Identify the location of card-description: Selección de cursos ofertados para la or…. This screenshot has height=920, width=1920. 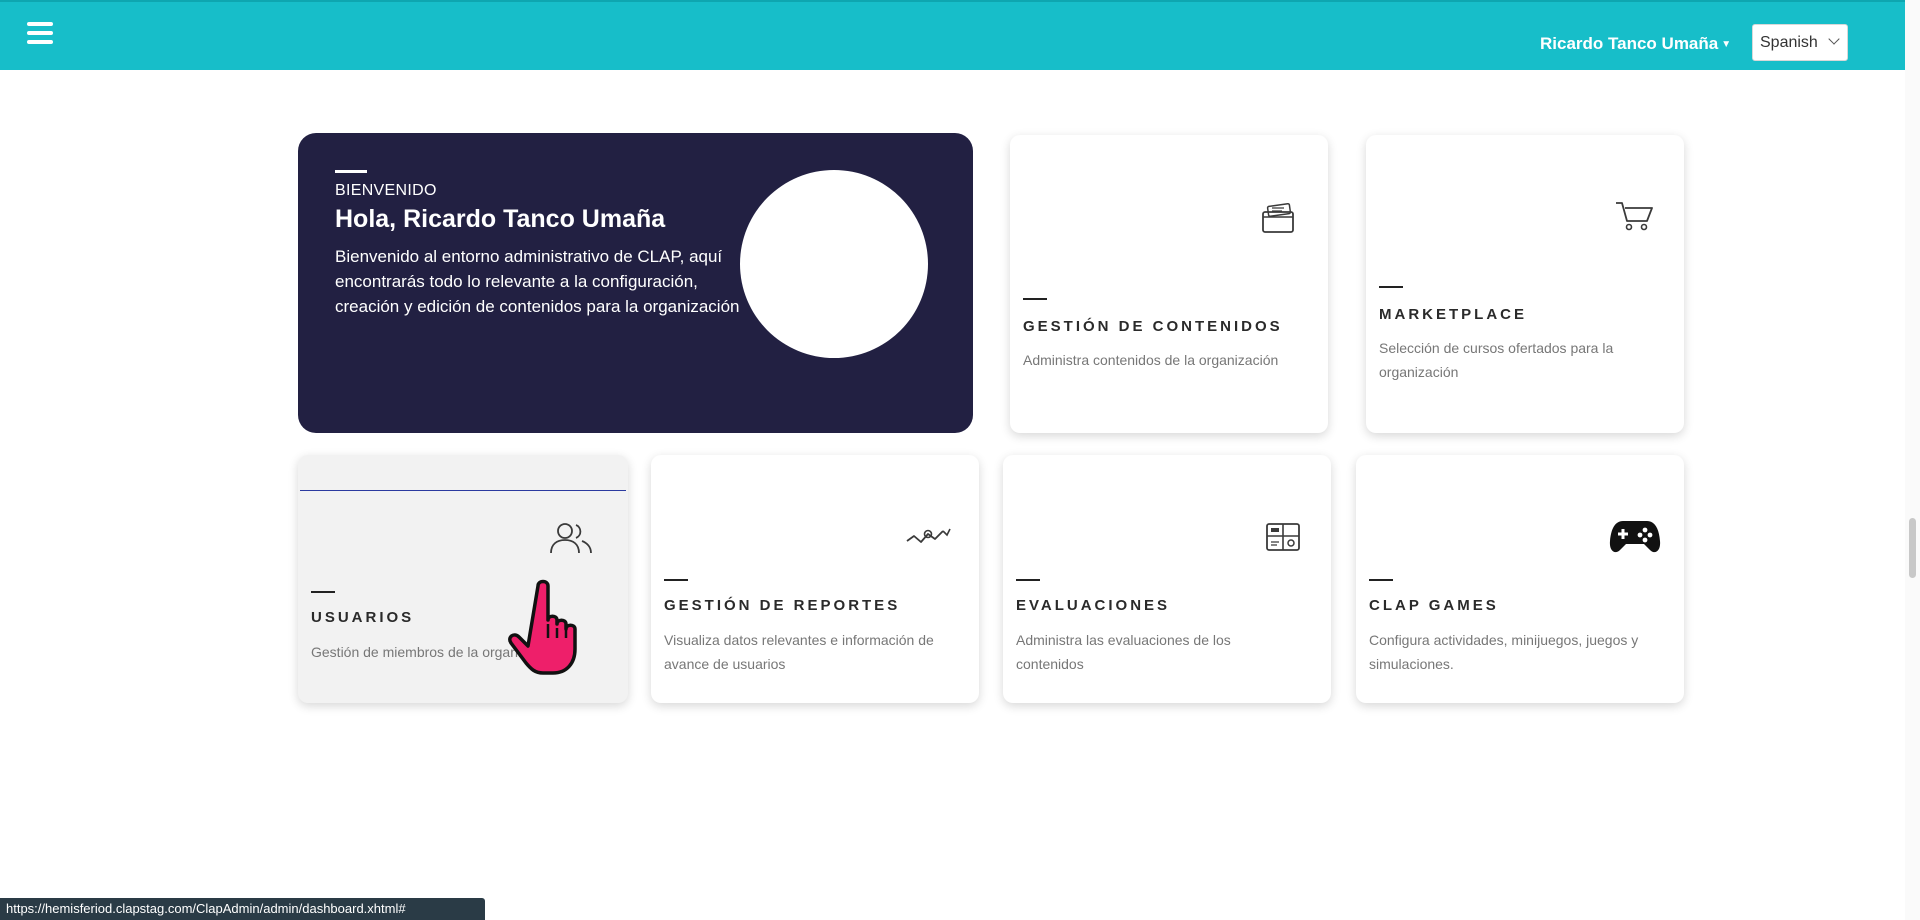
(1496, 360).